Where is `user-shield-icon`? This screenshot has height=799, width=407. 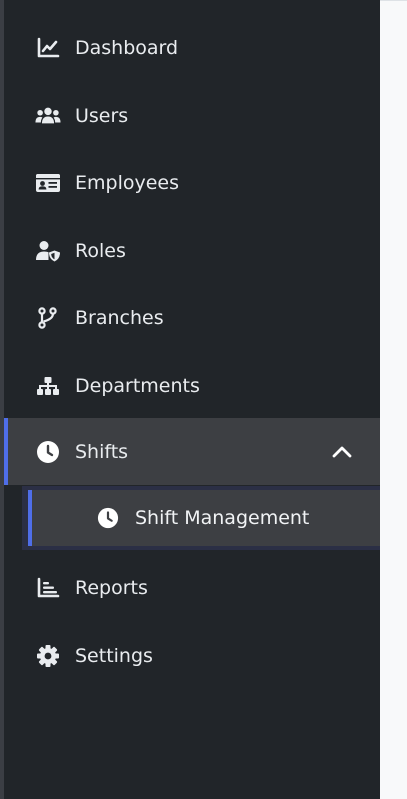 user-shield-icon is located at coordinates (48, 251).